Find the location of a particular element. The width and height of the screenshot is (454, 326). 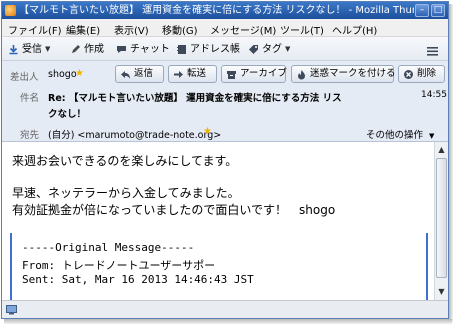

addressbook-button: アドレス帳 is located at coordinates (208, 49).